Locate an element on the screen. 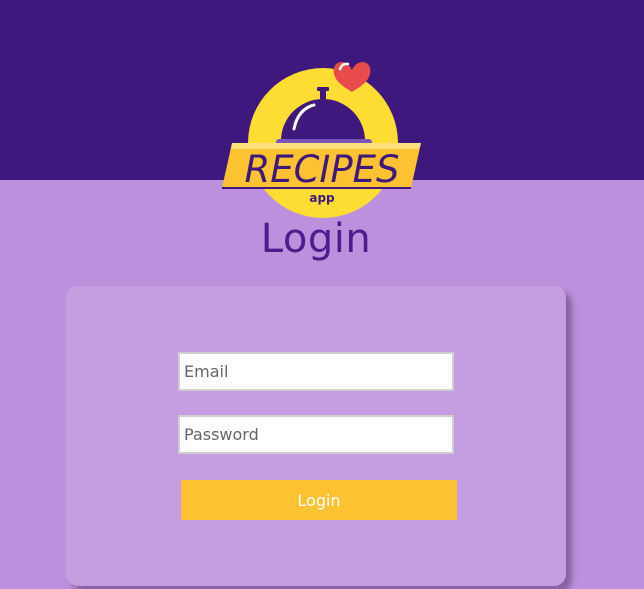  page-title: Login is located at coordinates (316, 239).